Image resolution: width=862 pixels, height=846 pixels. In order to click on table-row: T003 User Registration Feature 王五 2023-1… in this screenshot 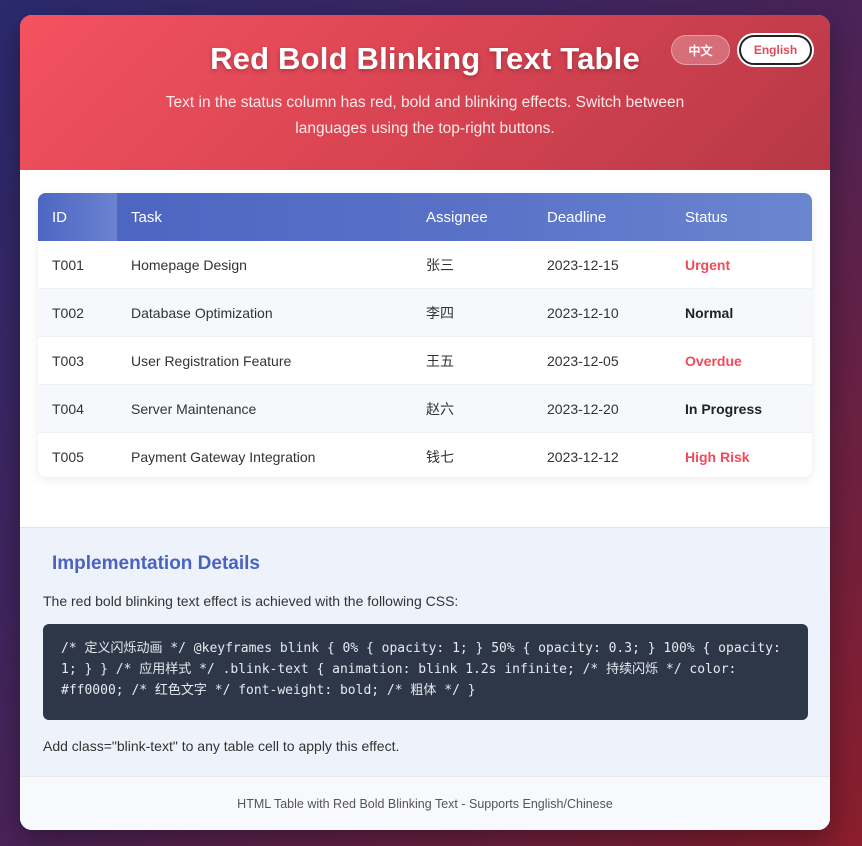, I will do `click(425, 360)`.